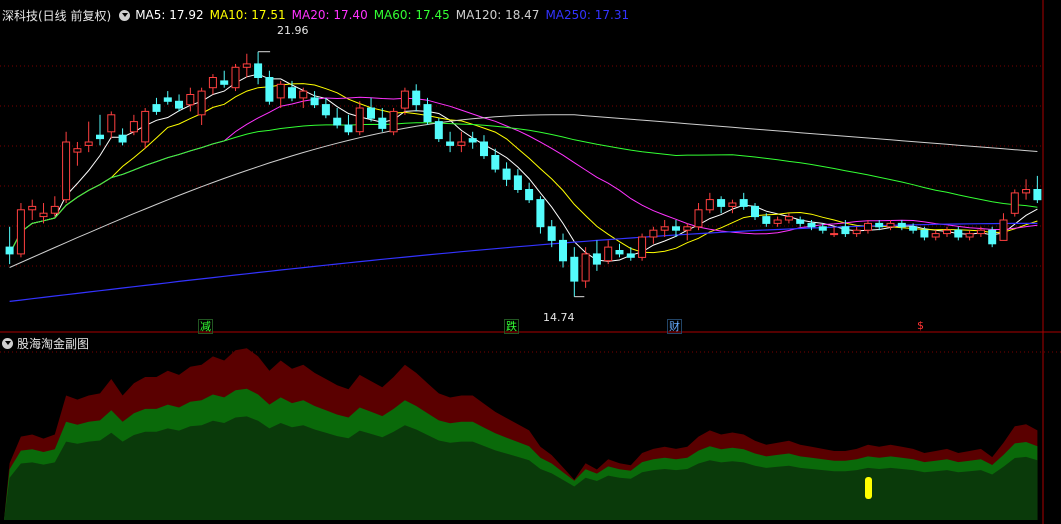 This screenshot has height=524, width=1061. What do you see at coordinates (920, 325) in the screenshot?
I see `event-marker-dividend: $` at bounding box center [920, 325].